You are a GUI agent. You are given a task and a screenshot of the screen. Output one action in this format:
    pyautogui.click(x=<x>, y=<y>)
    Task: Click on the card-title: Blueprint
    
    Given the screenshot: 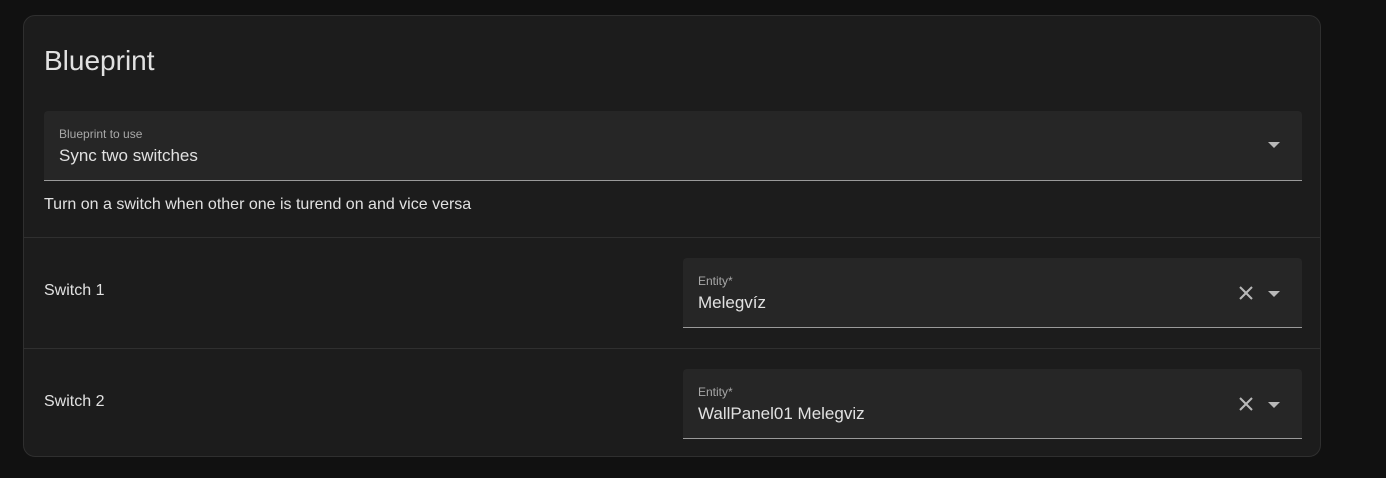 What is the action you would take?
    pyautogui.click(x=99, y=60)
    